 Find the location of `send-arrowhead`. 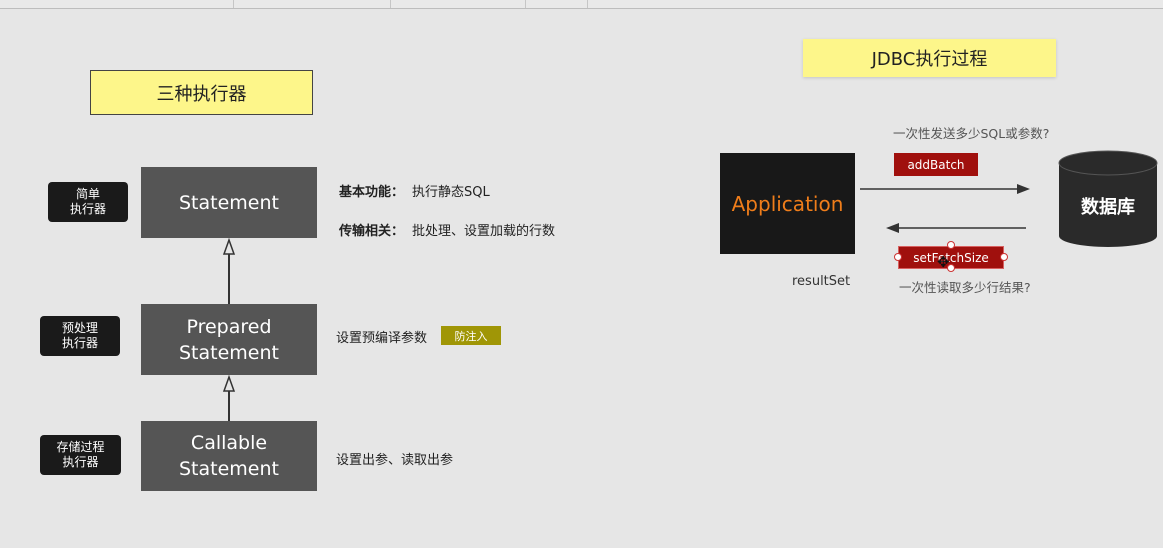

send-arrowhead is located at coordinates (1023, 189).